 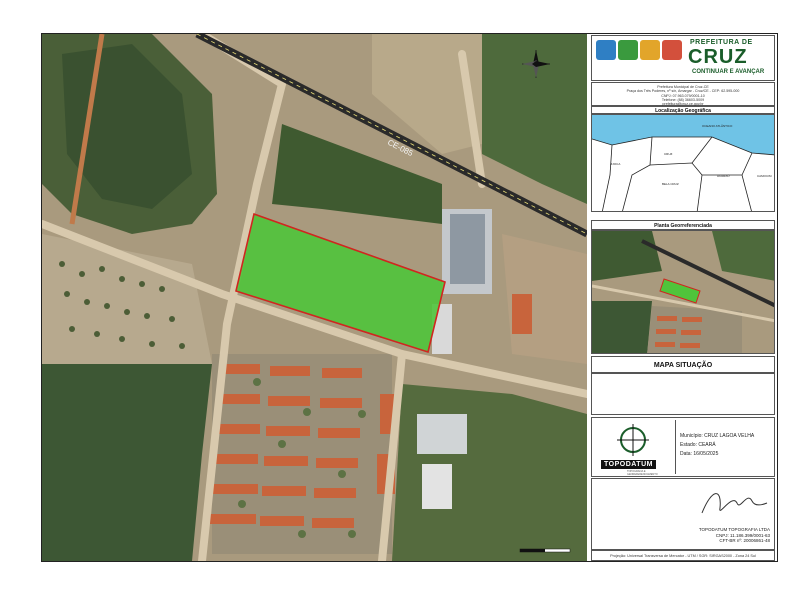 What do you see at coordinates (728, 72) in the screenshot?
I see `logo-line3: CONTINUAR E AVANÇAR` at bounding box center [728, 72].